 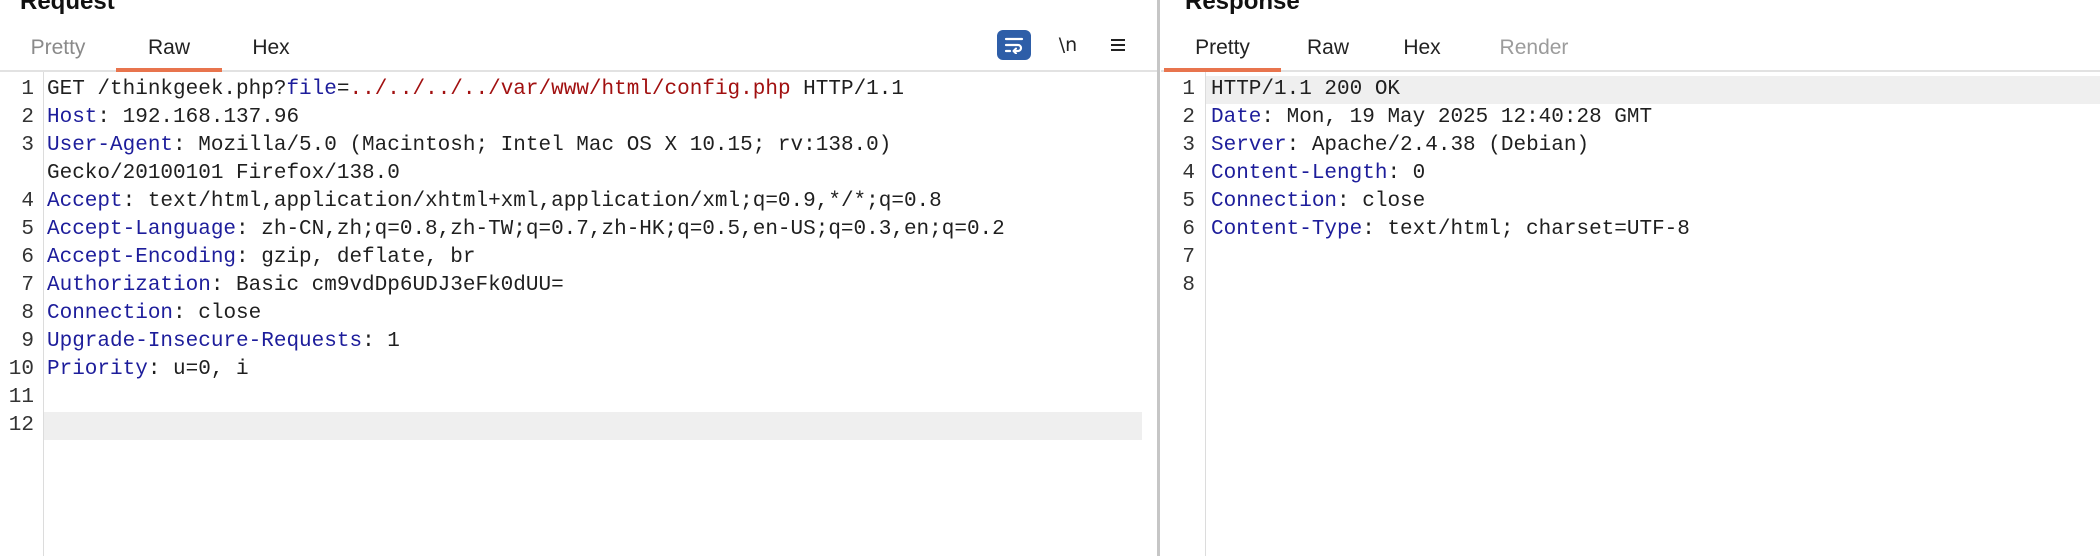 I want to click on newline-toggle-icon: \n, so click(x=1068, y=45).